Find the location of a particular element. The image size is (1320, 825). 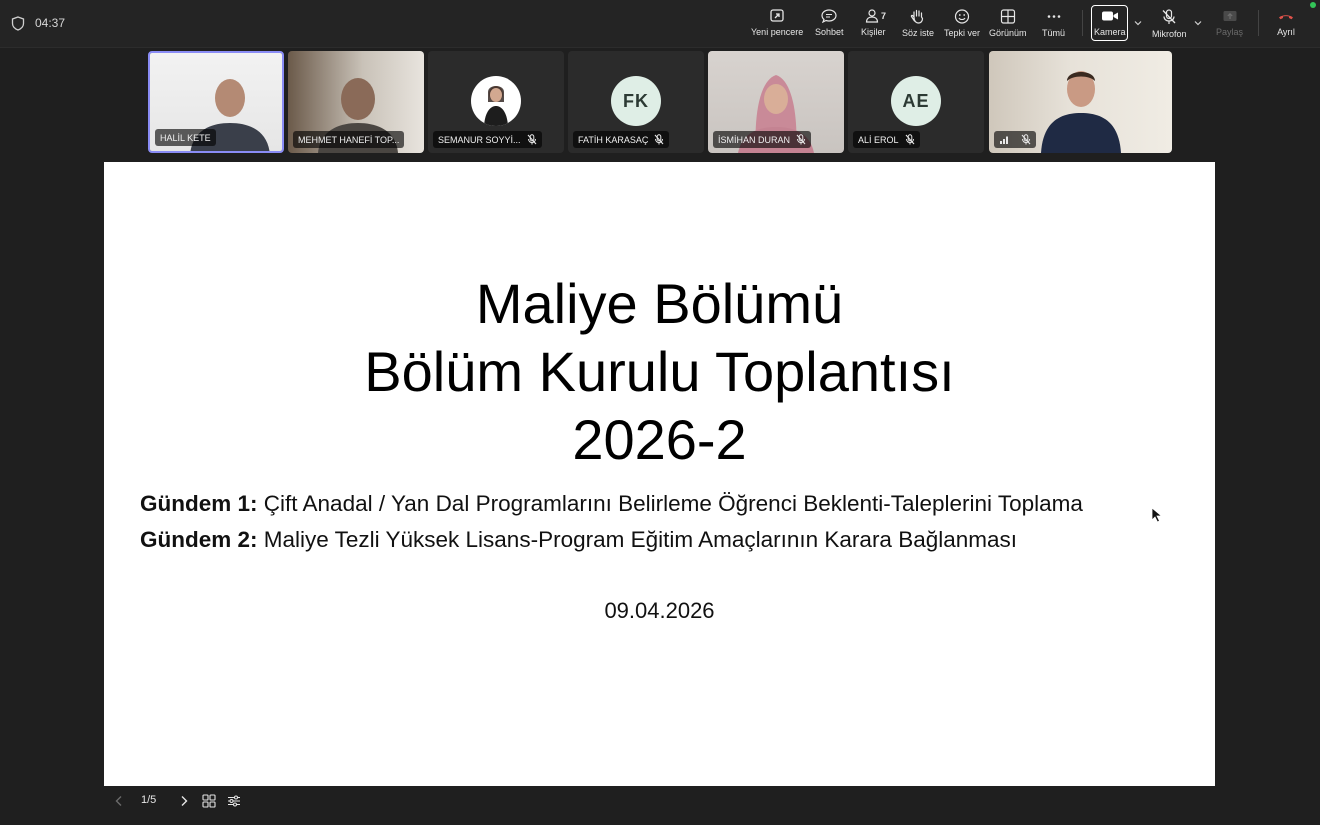

mouse-cursor-icon is located at coordinates (1157, 515).